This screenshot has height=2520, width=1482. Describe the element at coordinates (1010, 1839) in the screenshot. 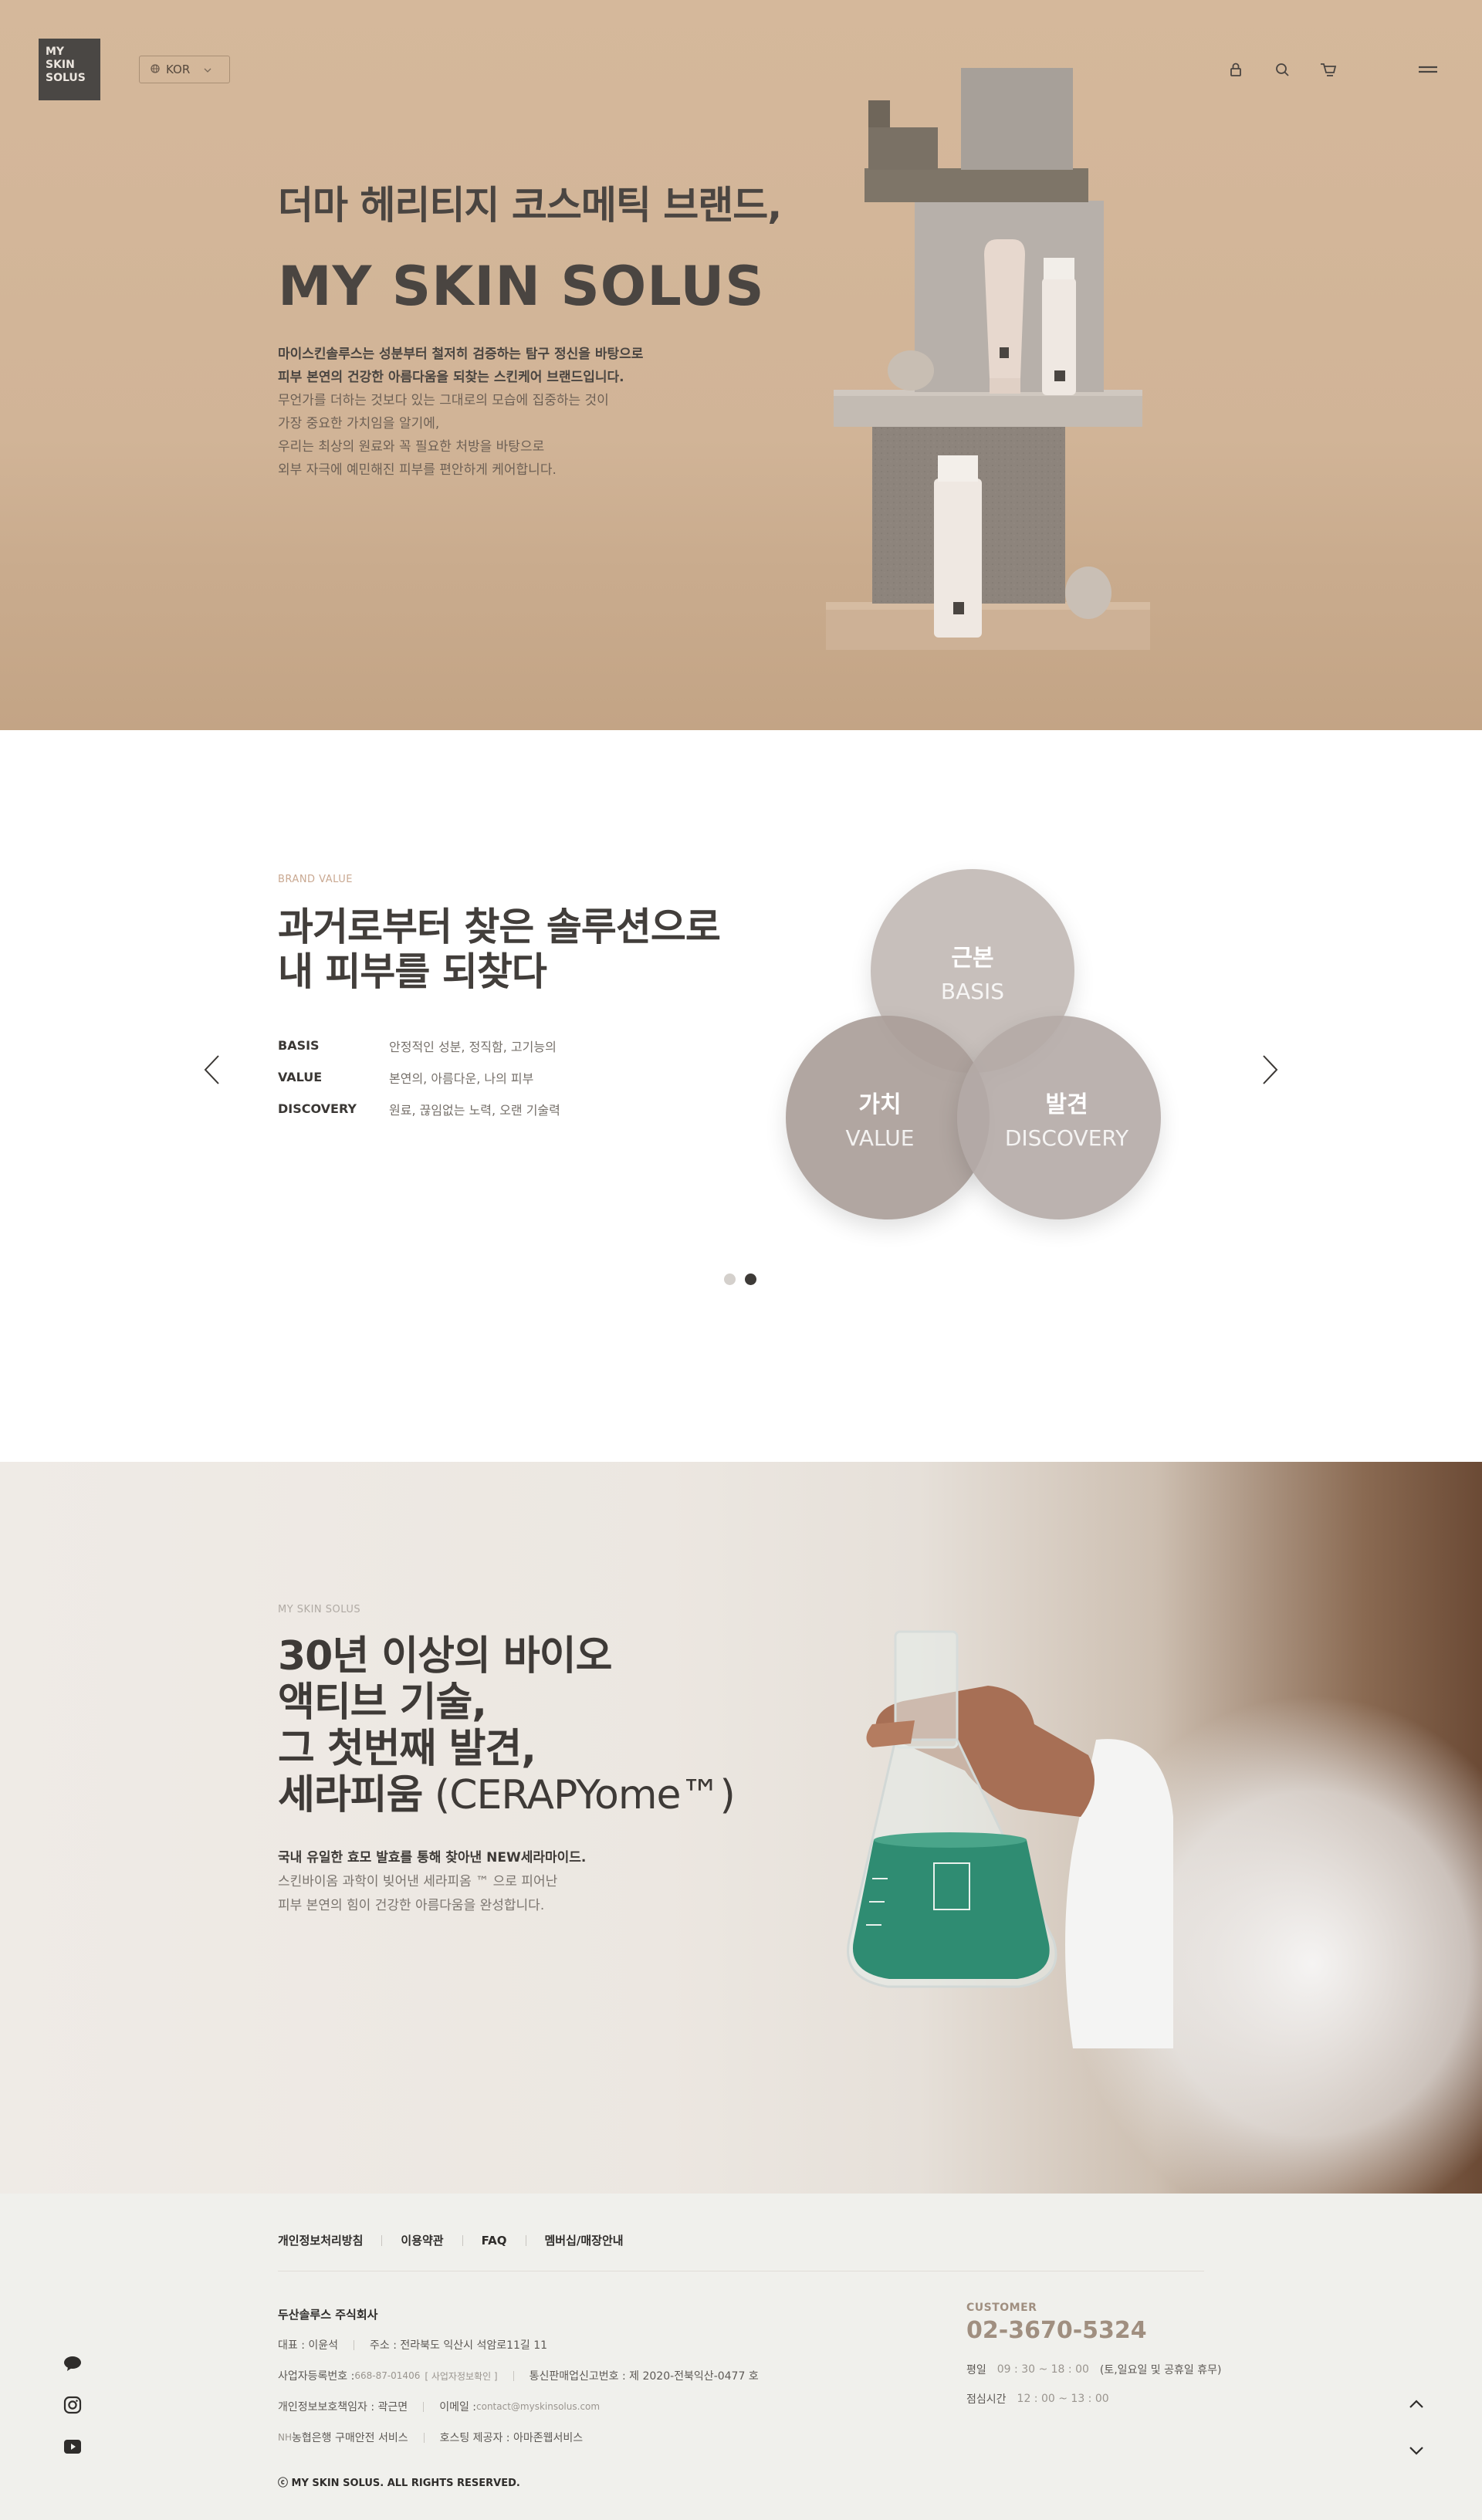

I see `flask-image` at that location.